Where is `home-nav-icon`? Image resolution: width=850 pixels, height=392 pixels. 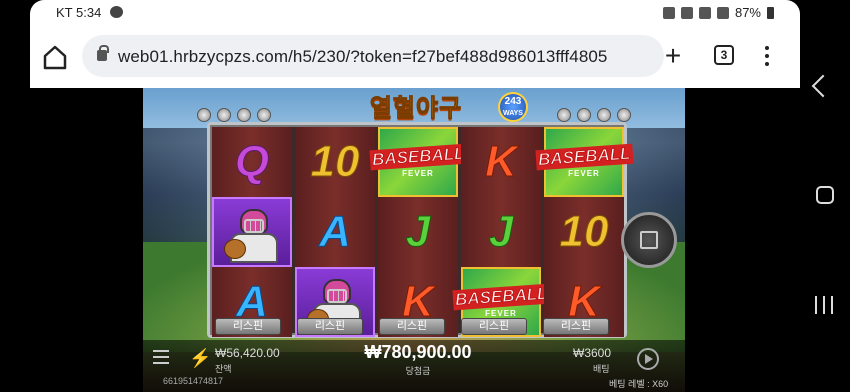 home-nav-icon is located at coordinates (825, 195).